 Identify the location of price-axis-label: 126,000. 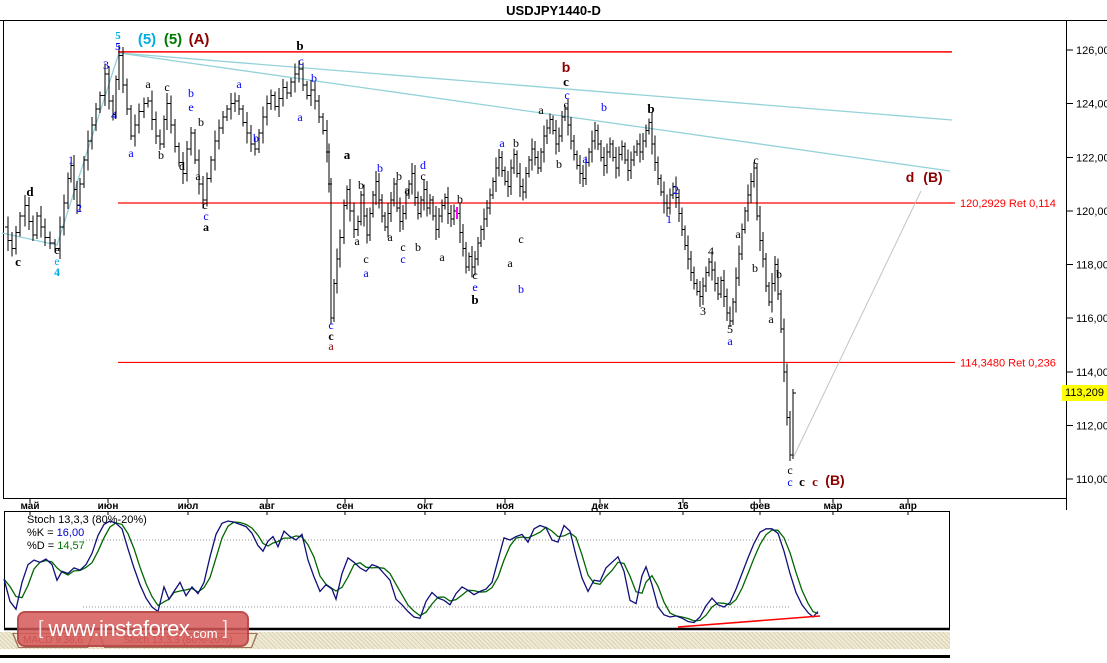
(1091, 51).